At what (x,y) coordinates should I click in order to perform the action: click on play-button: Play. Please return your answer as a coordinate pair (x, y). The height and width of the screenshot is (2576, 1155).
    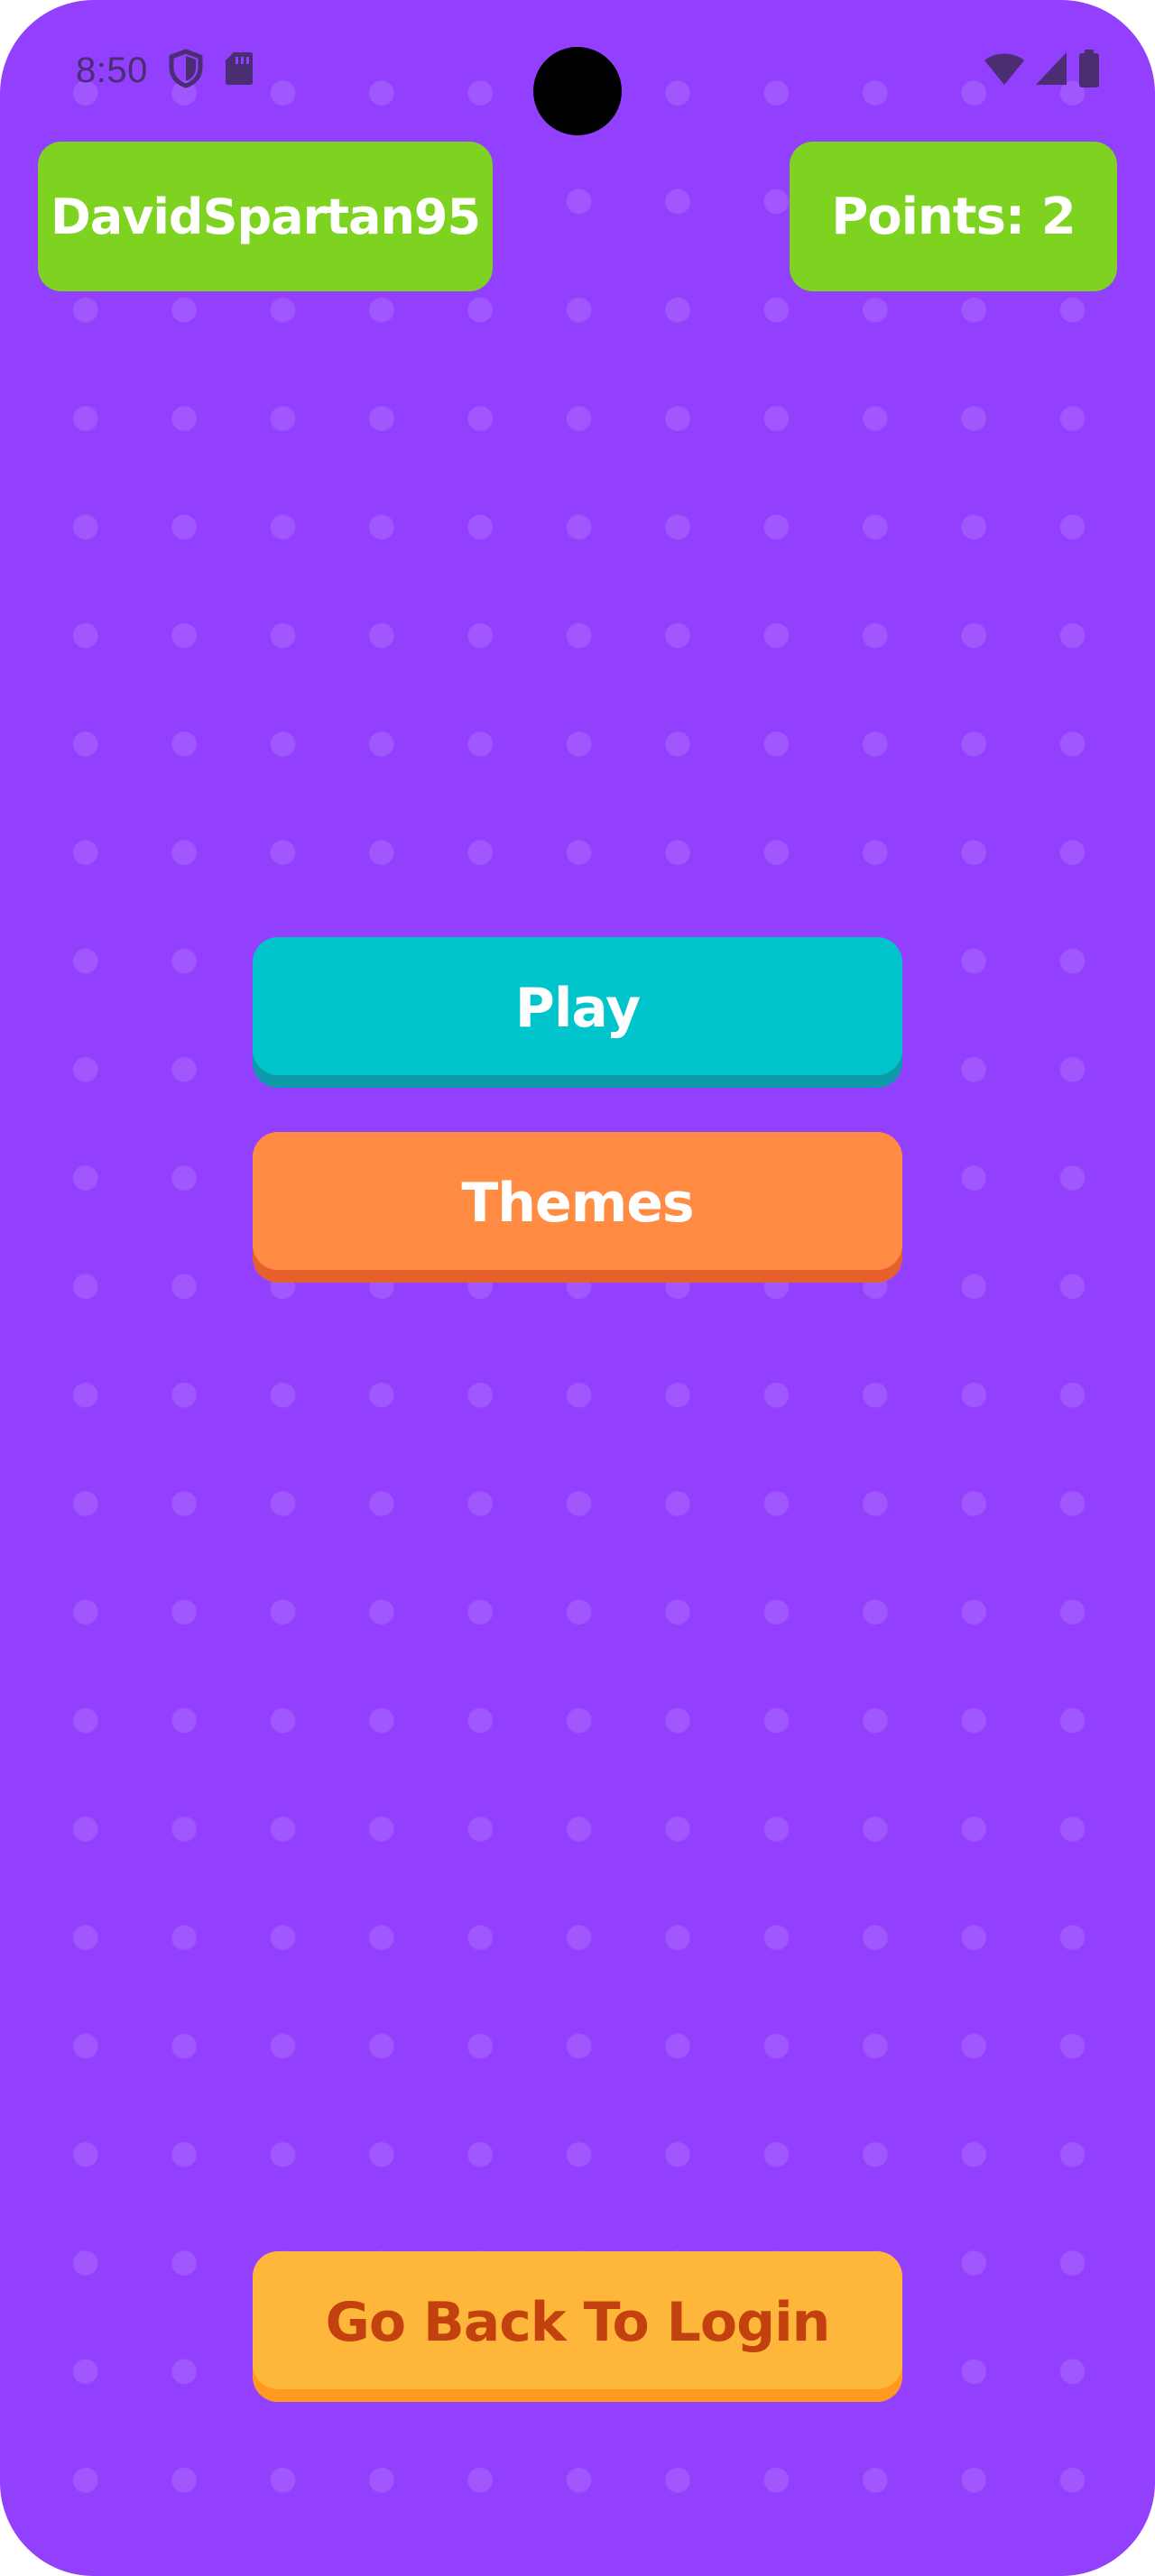
    Looking at the image, I should click on (577, 1012).